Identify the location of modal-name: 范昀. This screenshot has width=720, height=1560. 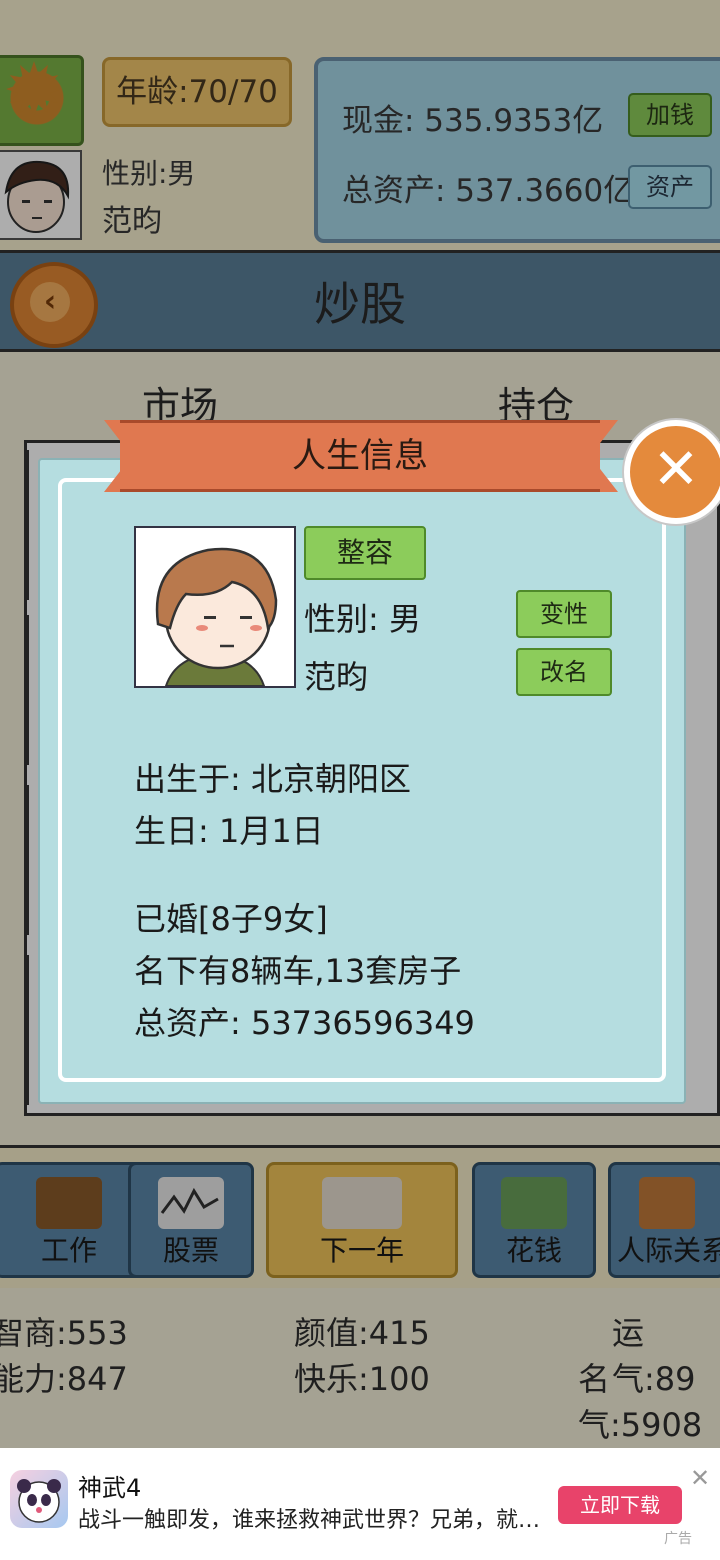
(336, 677).